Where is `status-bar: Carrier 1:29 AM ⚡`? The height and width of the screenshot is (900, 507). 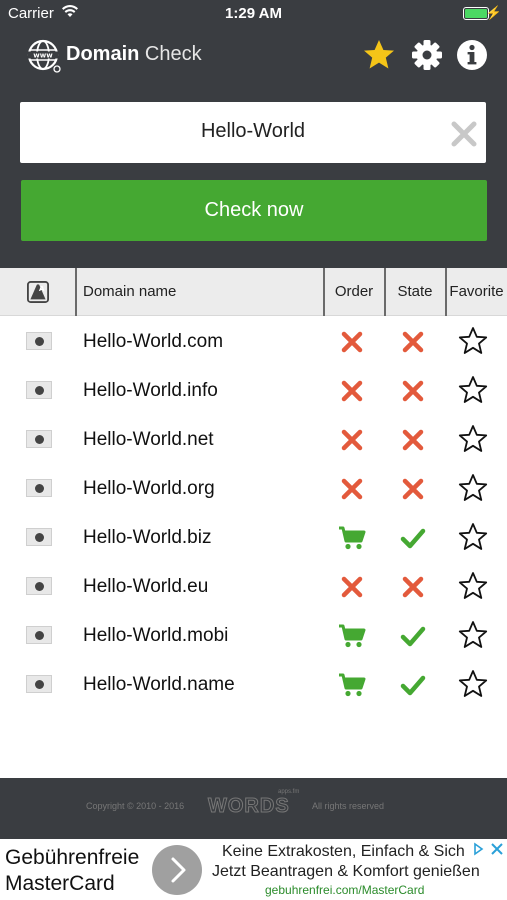 status-bar: Carrier 1:29 AM ⚡ is located at coordinates (253, 14).